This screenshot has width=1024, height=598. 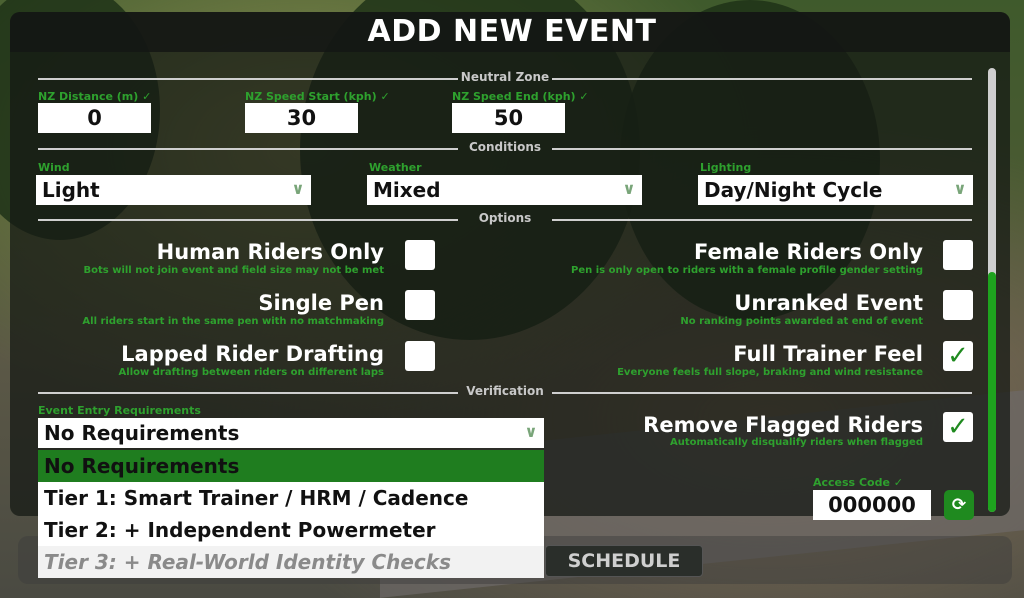 What do you see at coordinates (520, 96) in the screenshot?
I see `nz-speed-end-label: NZ Speed End (kph) ✓` at bounding box center [520, 96].